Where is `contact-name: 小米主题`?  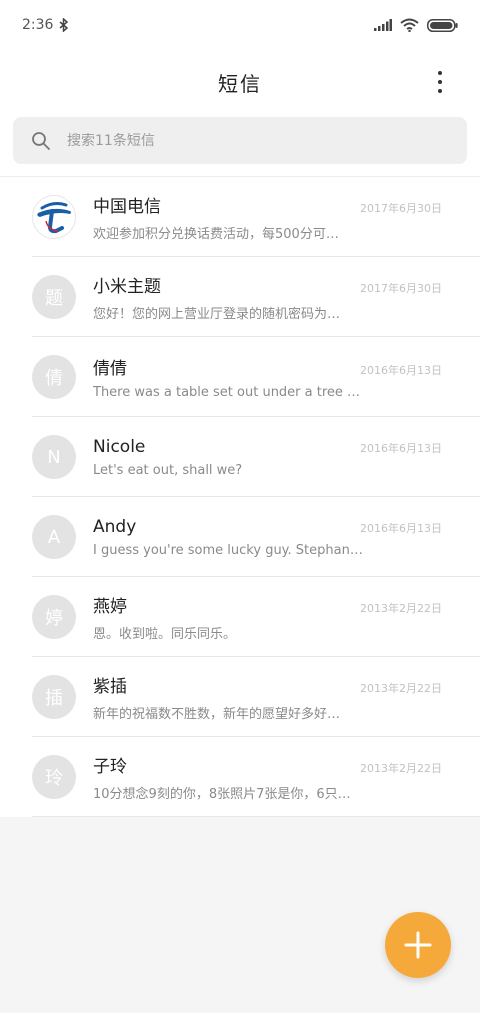
contact-name: 小米主题 is located at coordinates (127, 287).